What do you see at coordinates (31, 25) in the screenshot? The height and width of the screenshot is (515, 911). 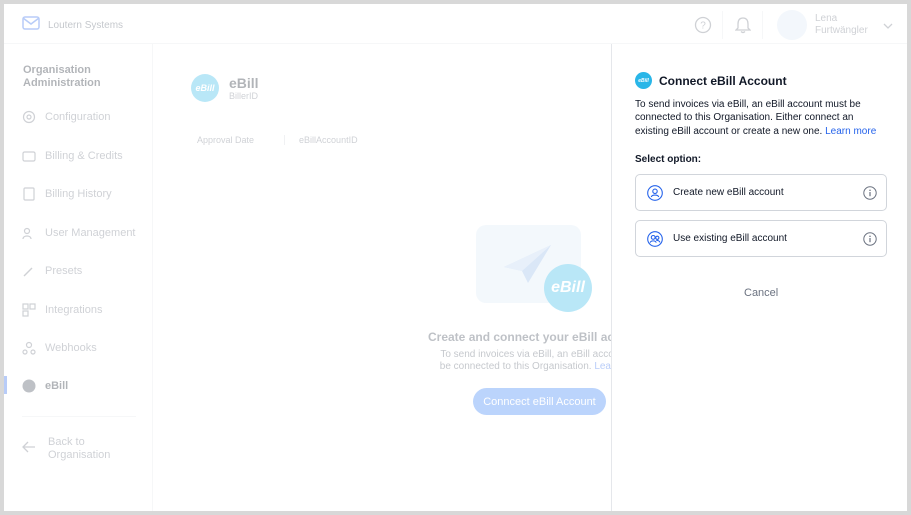 I see `mail-logo-icon` at bounding box center [31, 25].